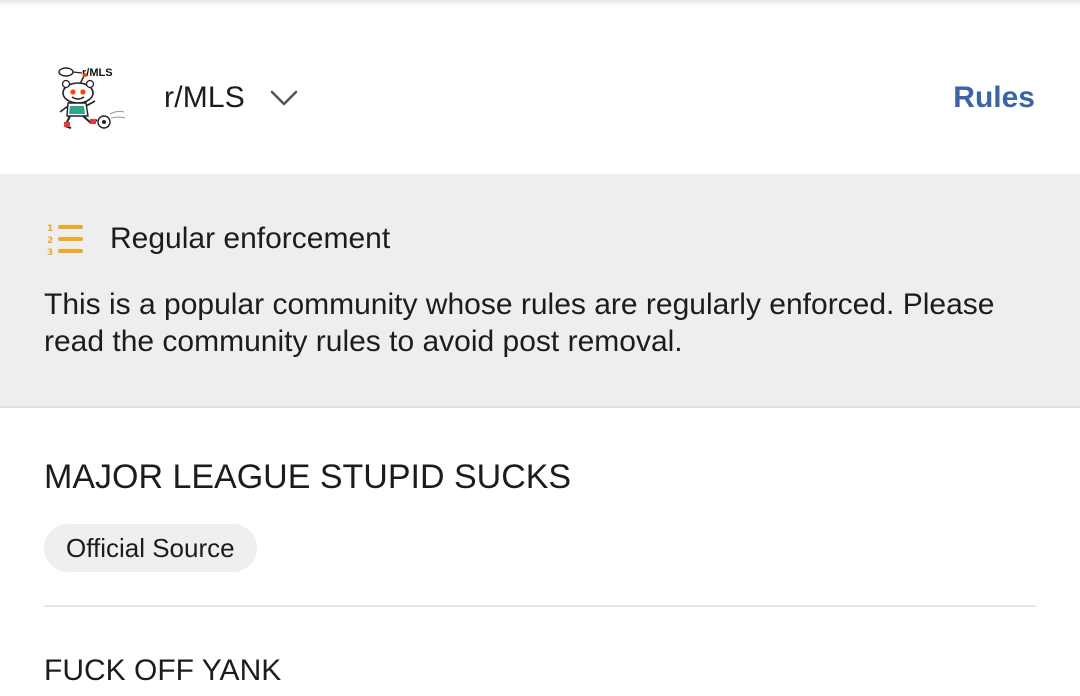  What do you see at coordinates (50, 253) in the screenshot?
I see `svg-text: 3` at bounding box center [50, 253].